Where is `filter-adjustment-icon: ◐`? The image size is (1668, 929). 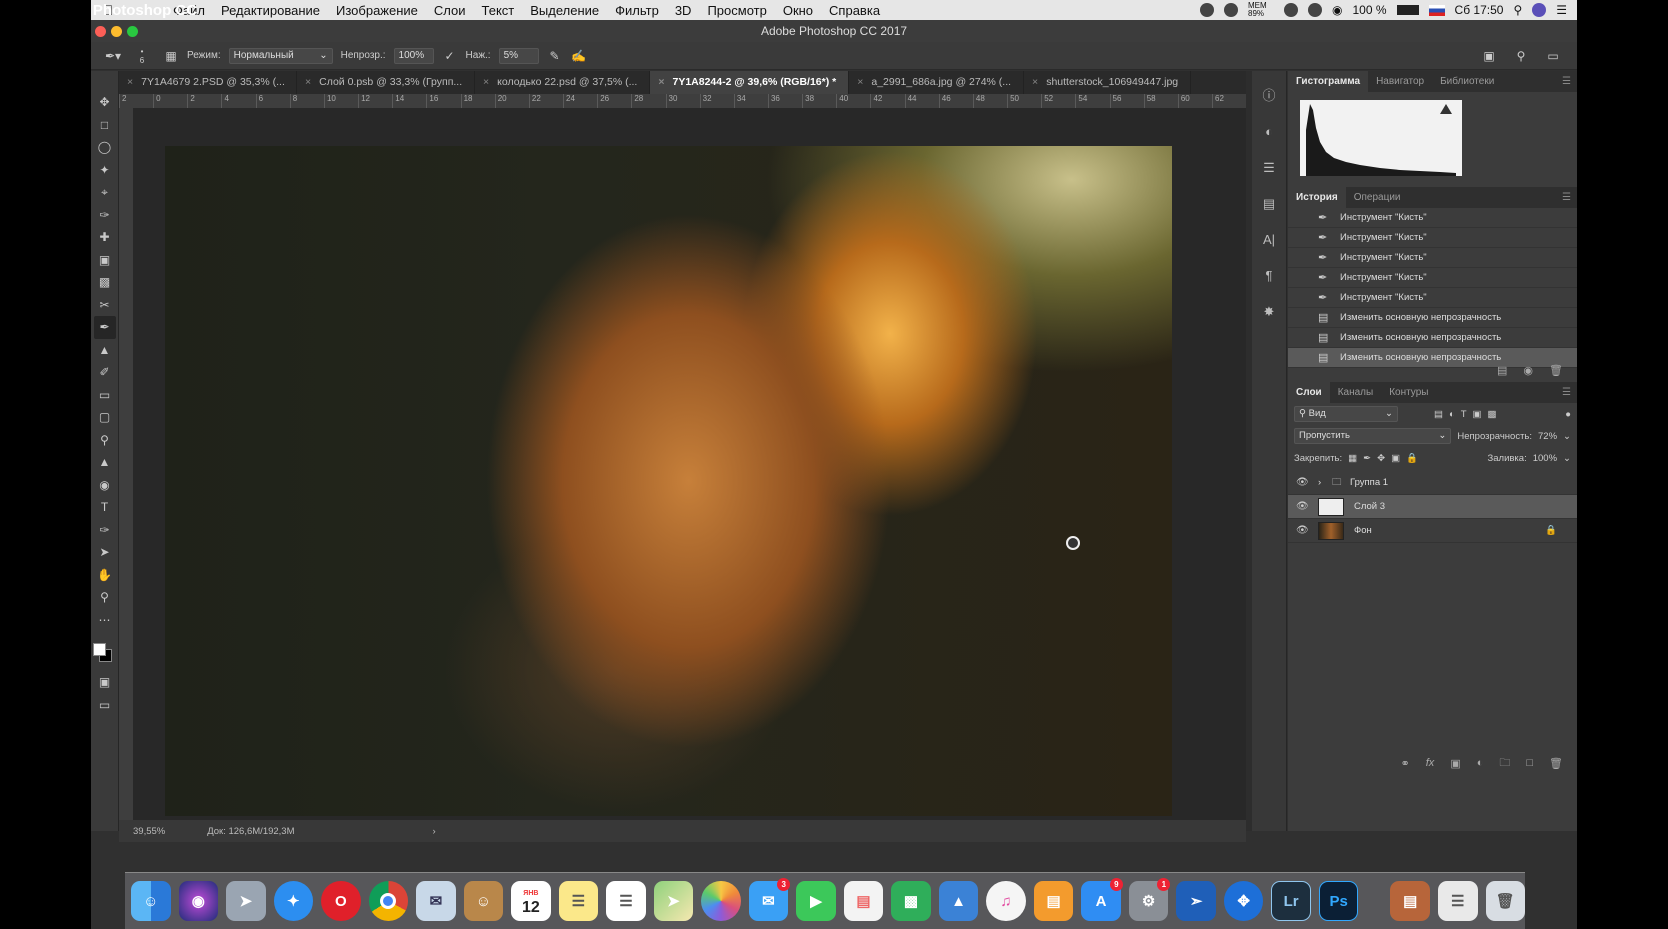
filter-adjustment-icon: ◐ is located at coordinates (1452, 414).